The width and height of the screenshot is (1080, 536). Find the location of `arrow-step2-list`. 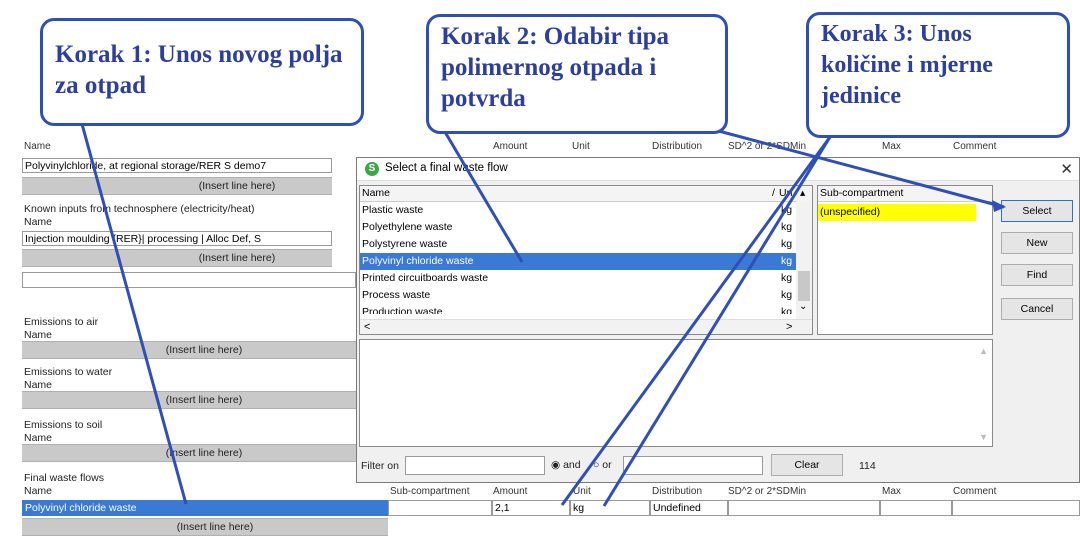

arrow-step2-list is located at coordinates (483, 197).